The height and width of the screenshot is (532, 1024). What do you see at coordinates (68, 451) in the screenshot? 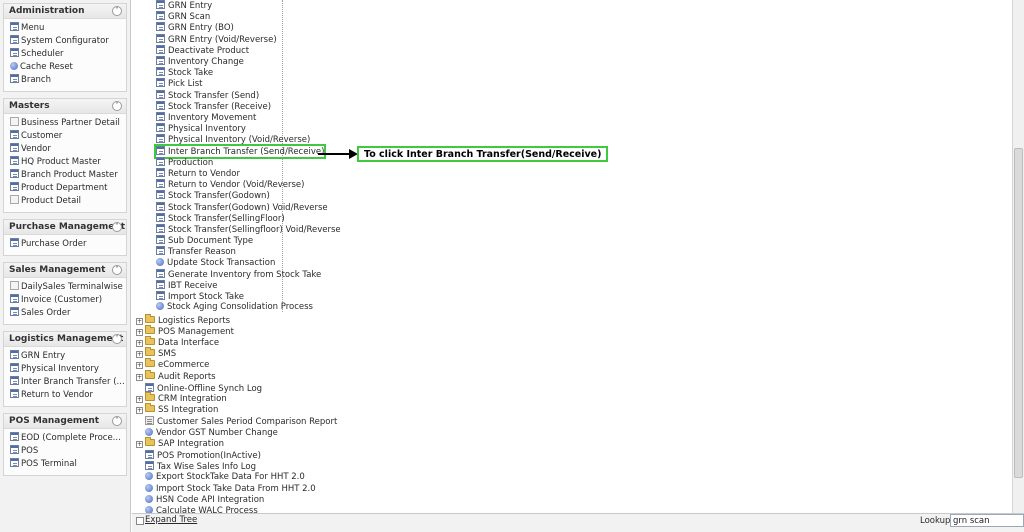
I see `sidebar-item-pos: POS` at bounding box center [68, 451].